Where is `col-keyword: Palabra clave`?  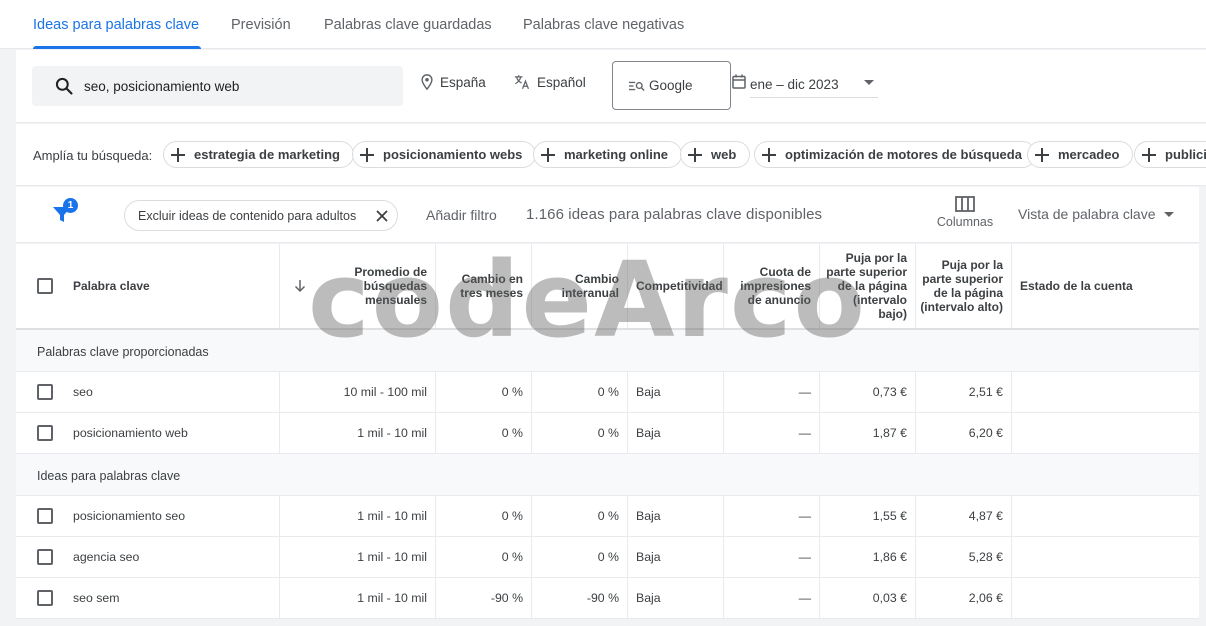
col-keyword: Palabra clave is located at coordinates (148, 286).